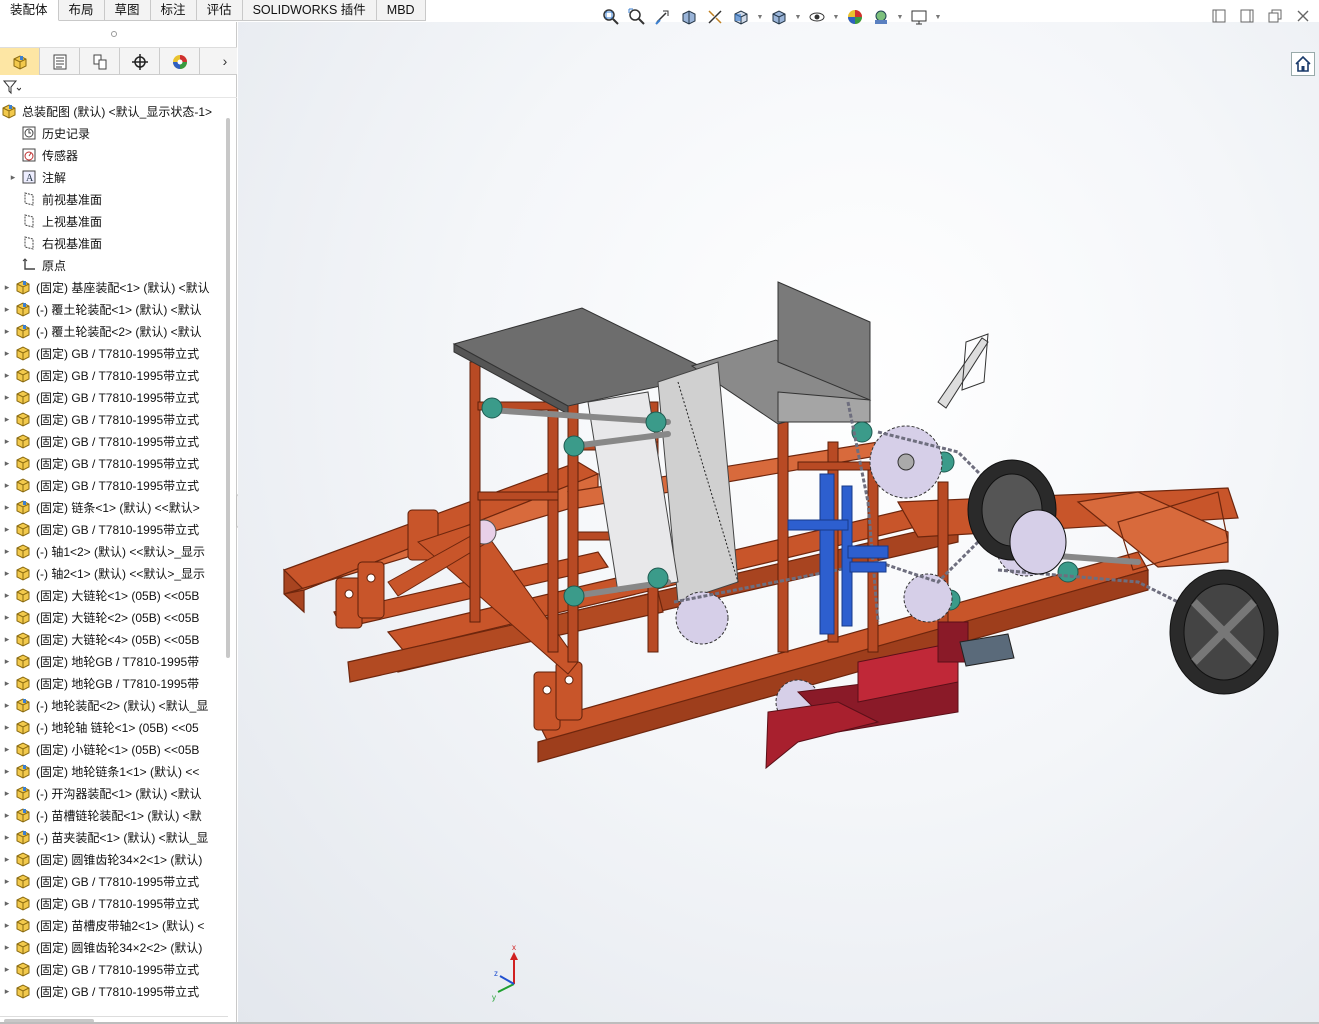  Describe the element at coordinates (180, 61) in the screenshot. I see `displaymanager-tab` at that location.